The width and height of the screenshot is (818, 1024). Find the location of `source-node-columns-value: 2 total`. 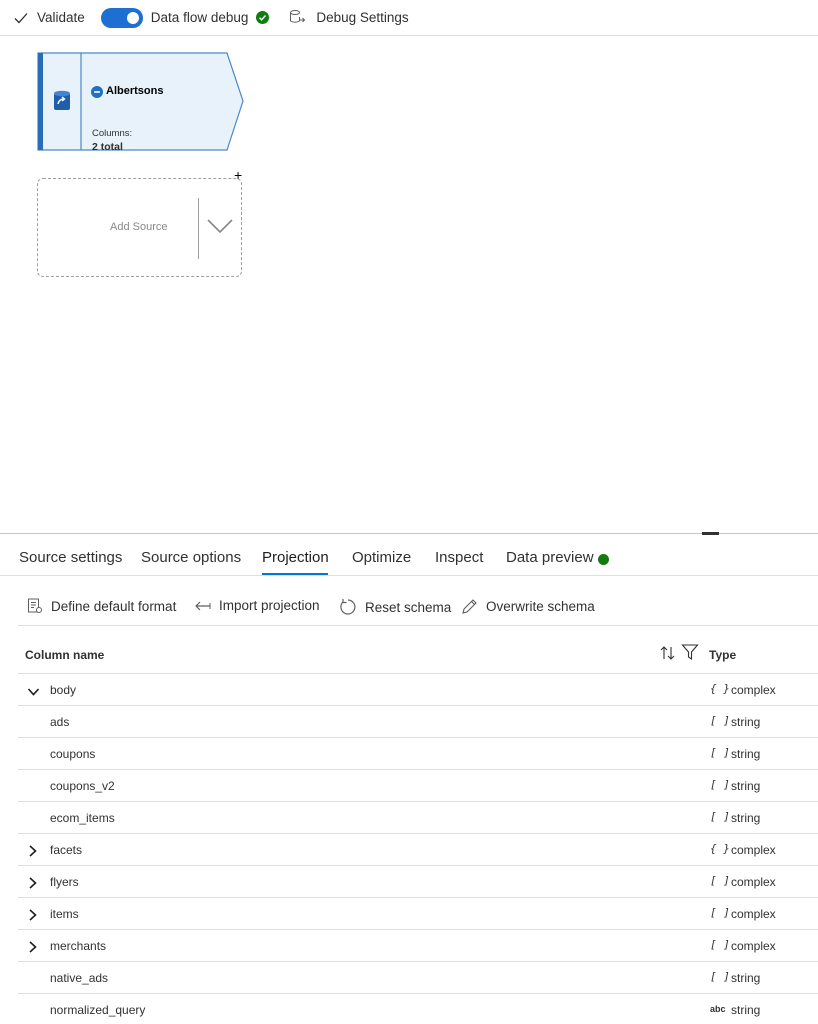

source-node-columns-value: 2 total is located at coordinates (107, 147).